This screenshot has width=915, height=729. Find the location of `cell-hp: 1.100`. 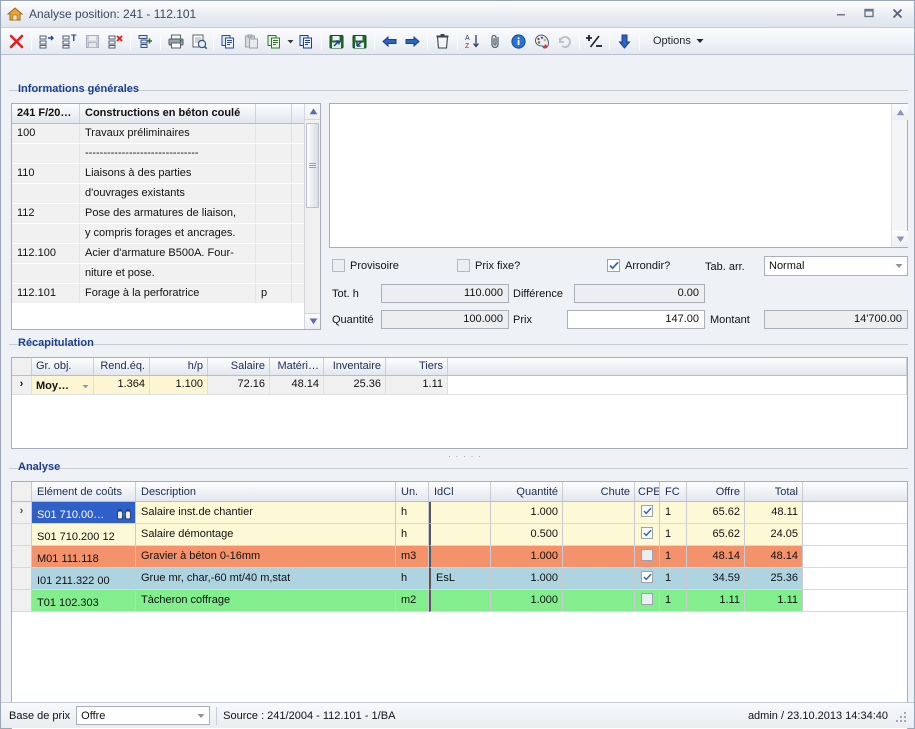

cell-hp: 1.100 is located at coordinates (179, 385).